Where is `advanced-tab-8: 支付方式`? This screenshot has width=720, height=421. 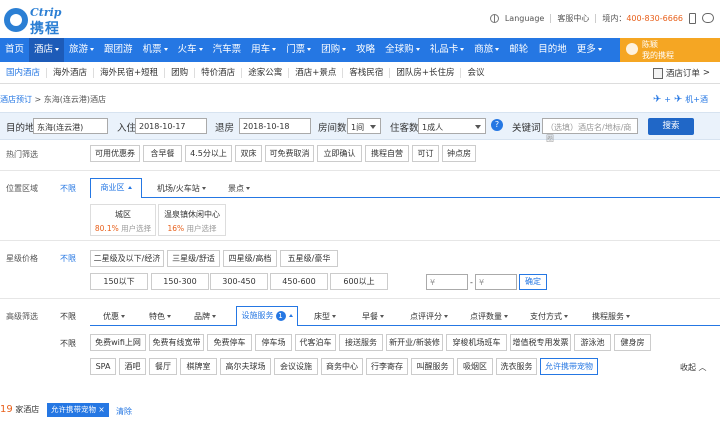
advanced-tab-8: 支付方式 is located at coordinates (549, 316).